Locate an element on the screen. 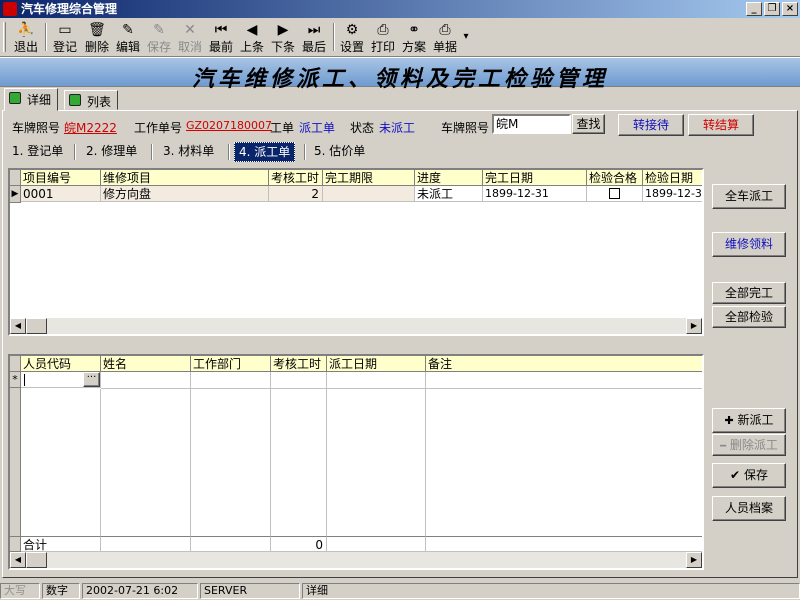  passed-checkbox is located at coordinates (614, 193).